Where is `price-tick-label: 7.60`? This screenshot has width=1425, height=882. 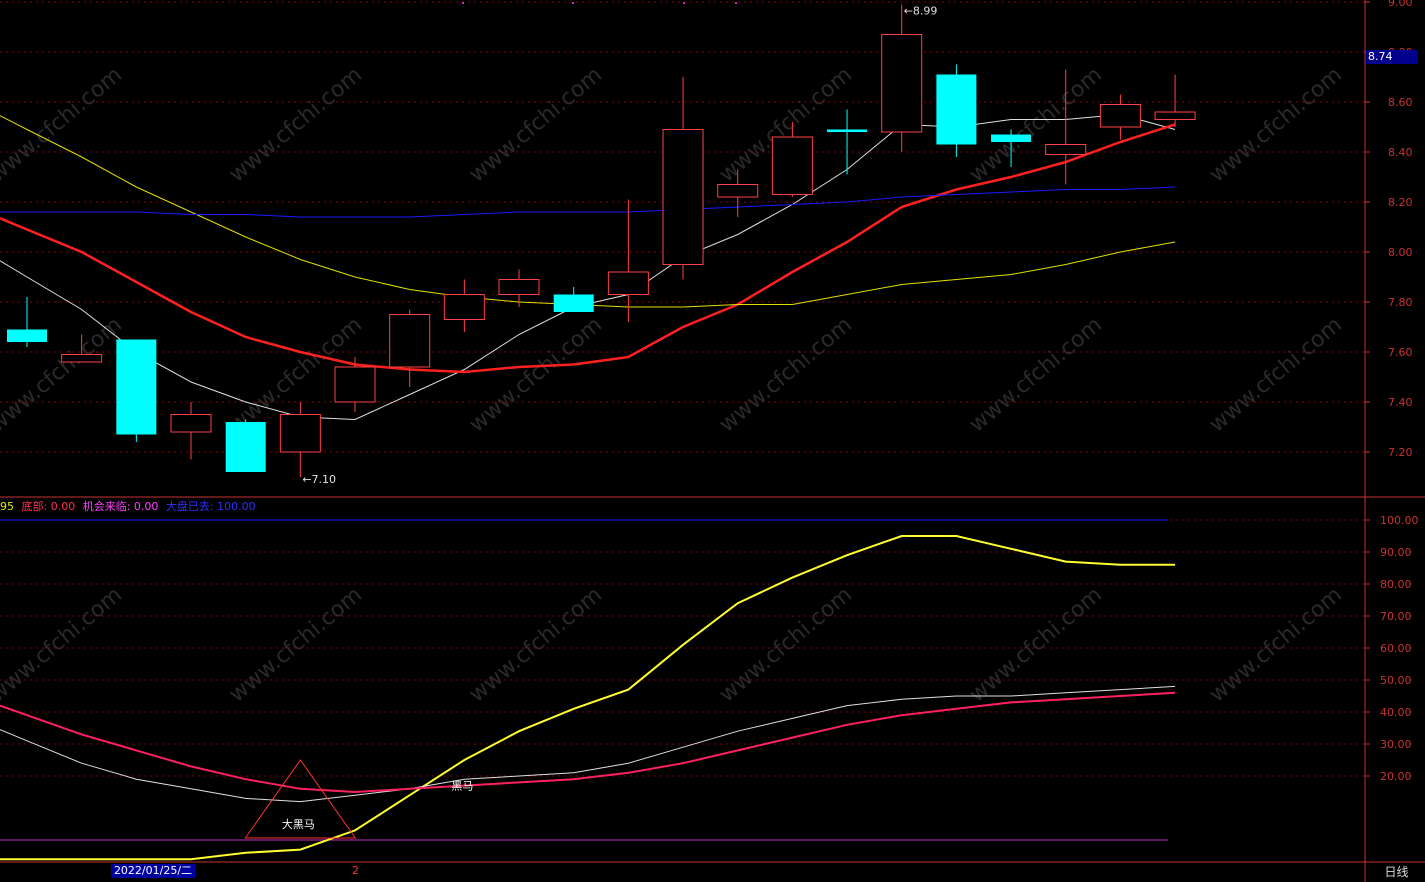 price-tick-label: 7.60 is located at coordinates (1400, 352).